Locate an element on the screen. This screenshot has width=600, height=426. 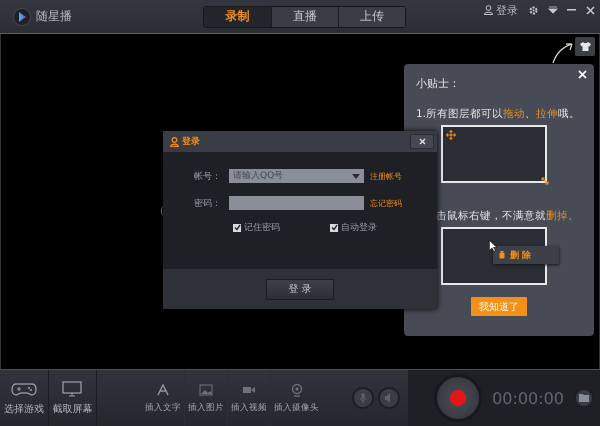
timer: 00:00:00 is located at coordinates (528, 398).